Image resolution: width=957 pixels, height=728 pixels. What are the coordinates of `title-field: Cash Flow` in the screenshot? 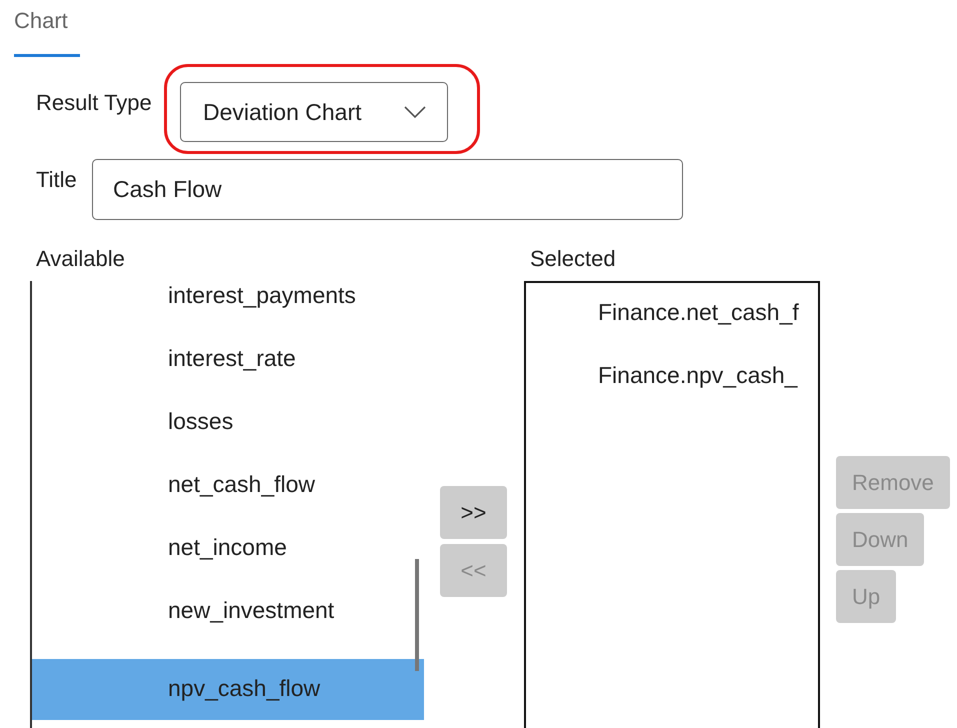 It's located at (387, 189).